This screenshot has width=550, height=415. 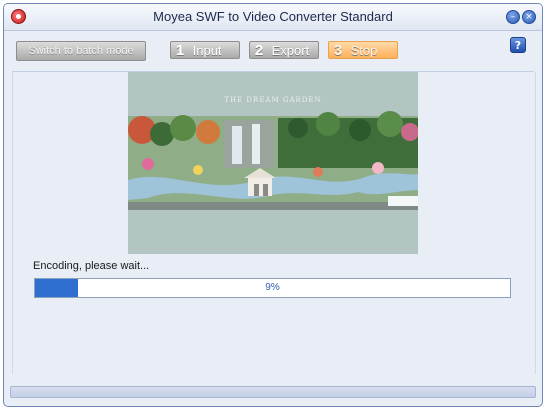 I want to click on step-label: Input, so click(x=207, y=50).